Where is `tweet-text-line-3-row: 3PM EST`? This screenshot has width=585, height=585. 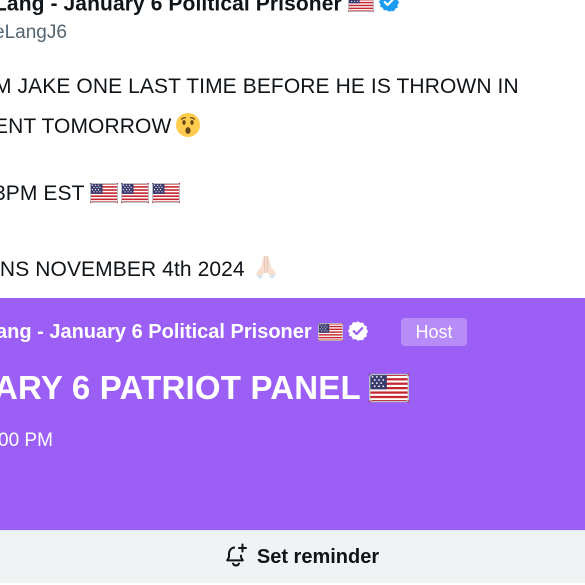 tweet-text-line-3-row: 3PM EST is located at coordinates (91, 194).